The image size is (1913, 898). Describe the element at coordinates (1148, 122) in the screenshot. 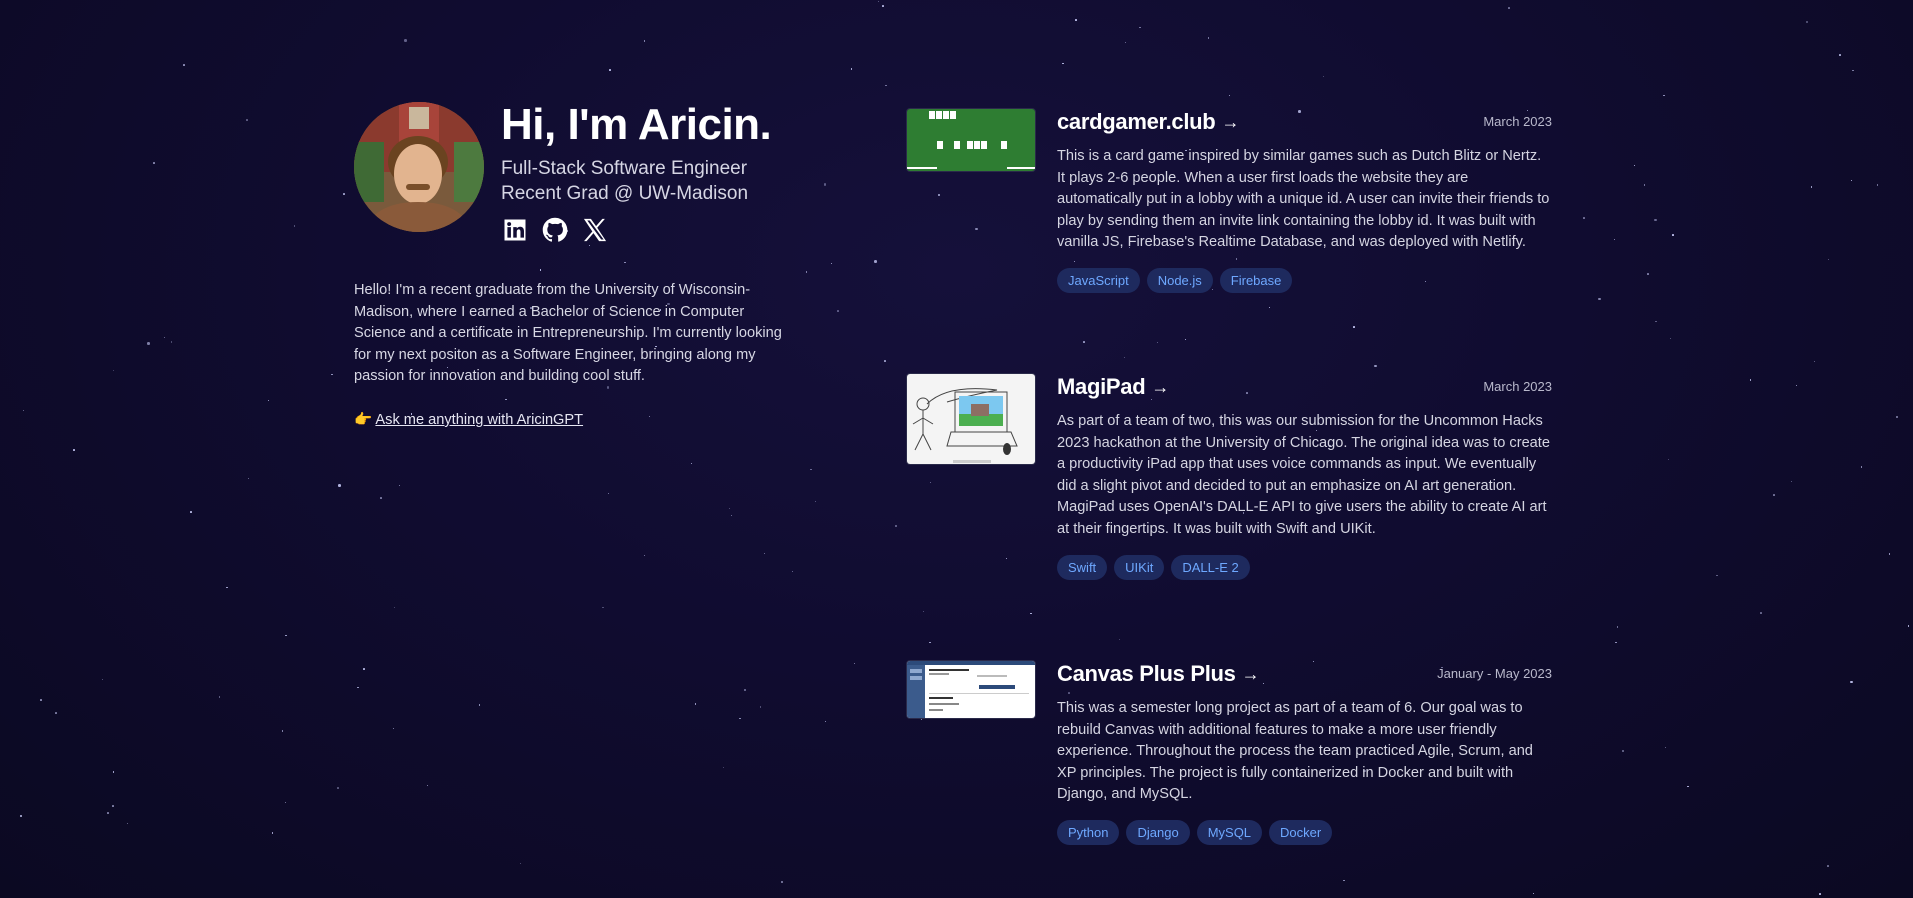

I see `project-title-link: cardgamer.club →` at that location.